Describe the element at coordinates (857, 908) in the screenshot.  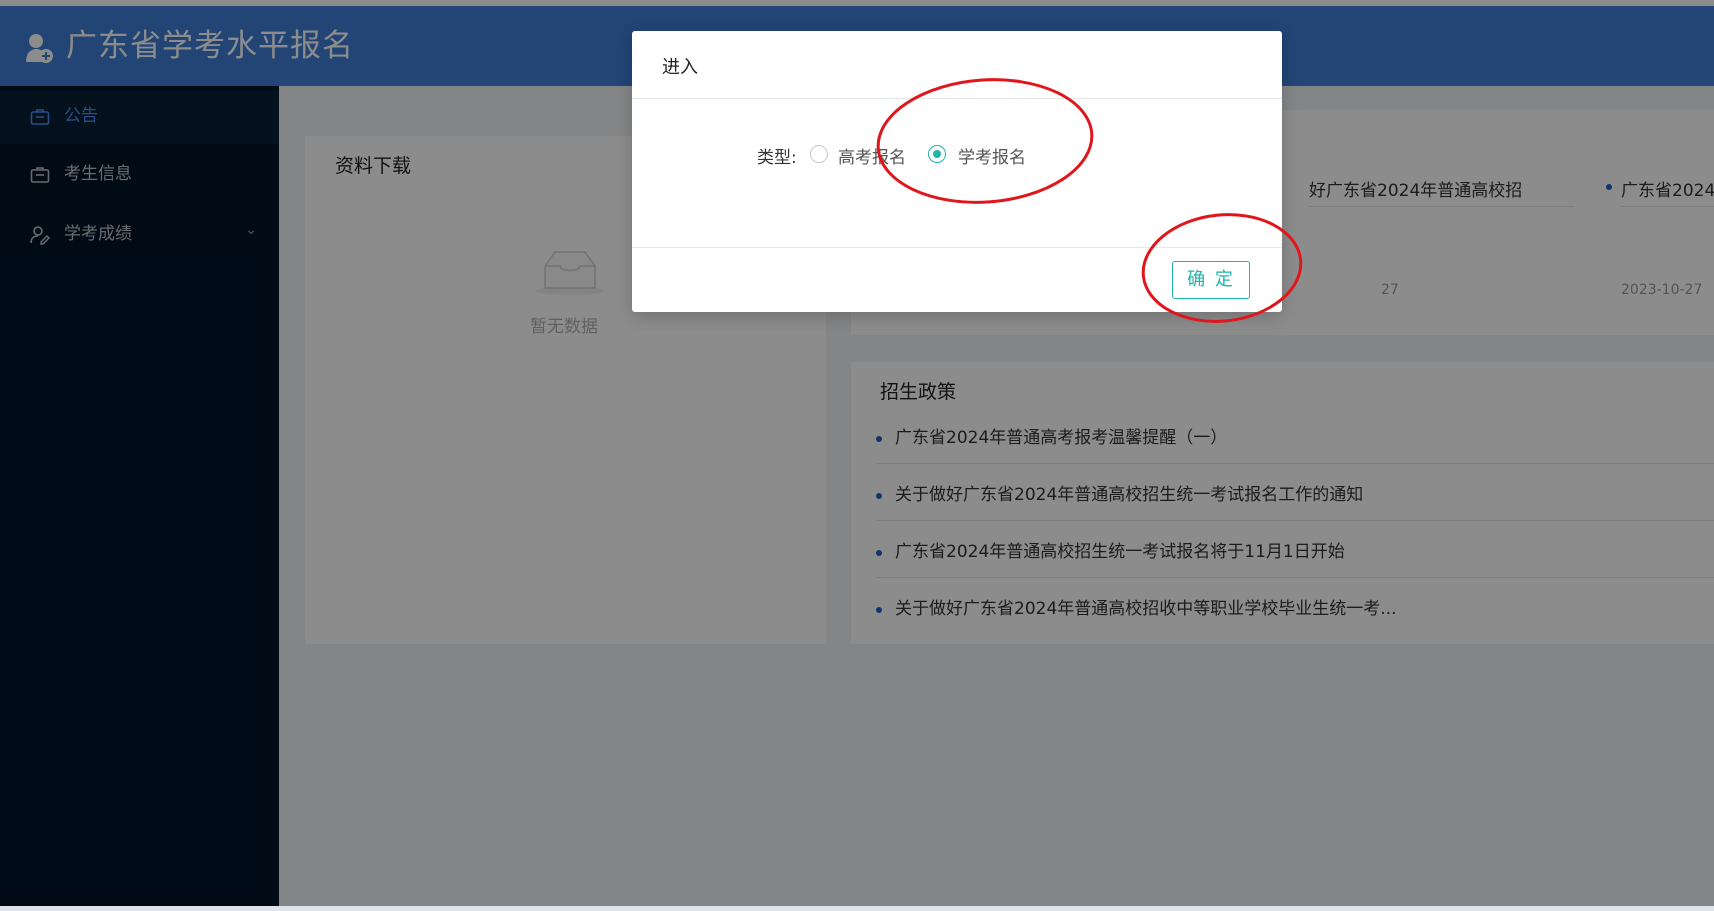
I see `taskbar` at that location.